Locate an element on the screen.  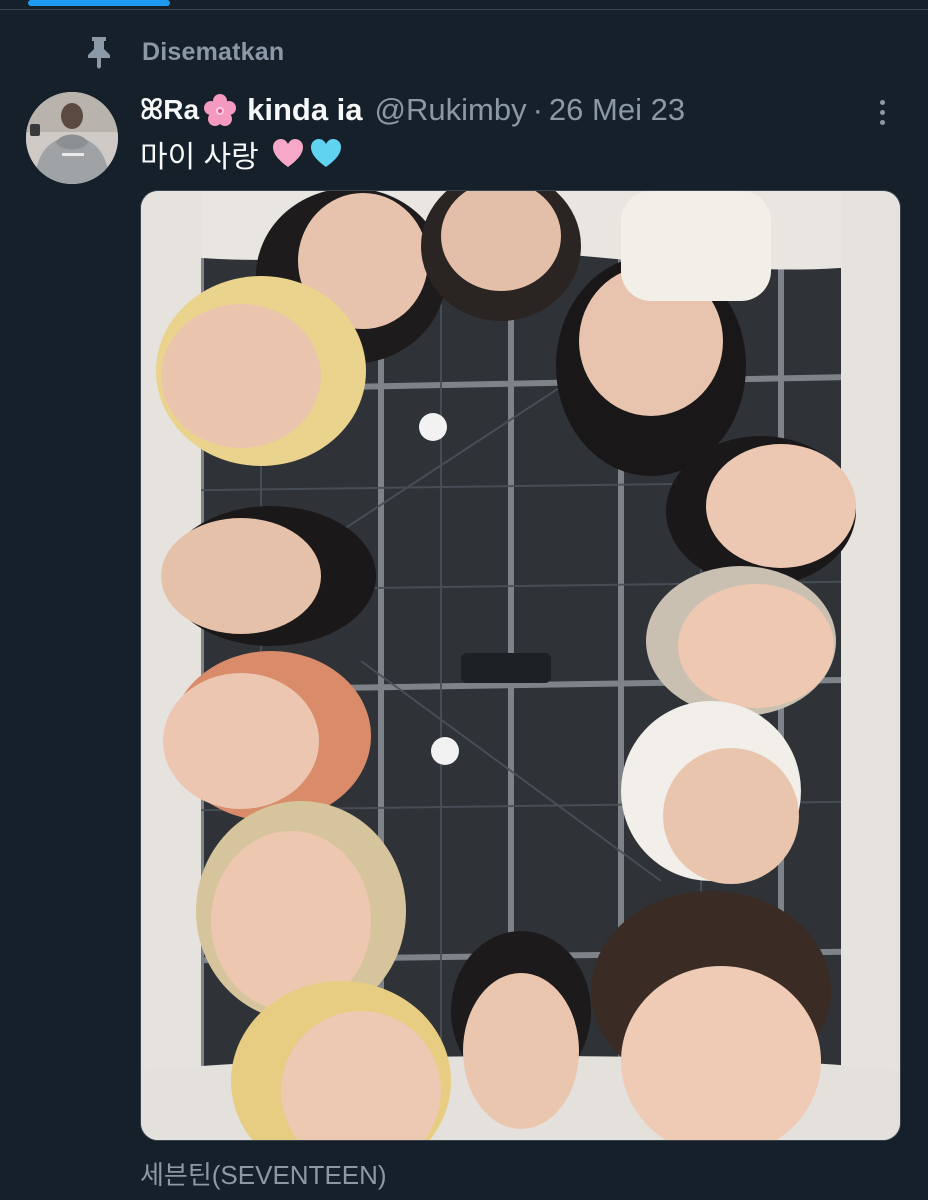
pinned-label: Disematkan is located at coordinates (213, 51).